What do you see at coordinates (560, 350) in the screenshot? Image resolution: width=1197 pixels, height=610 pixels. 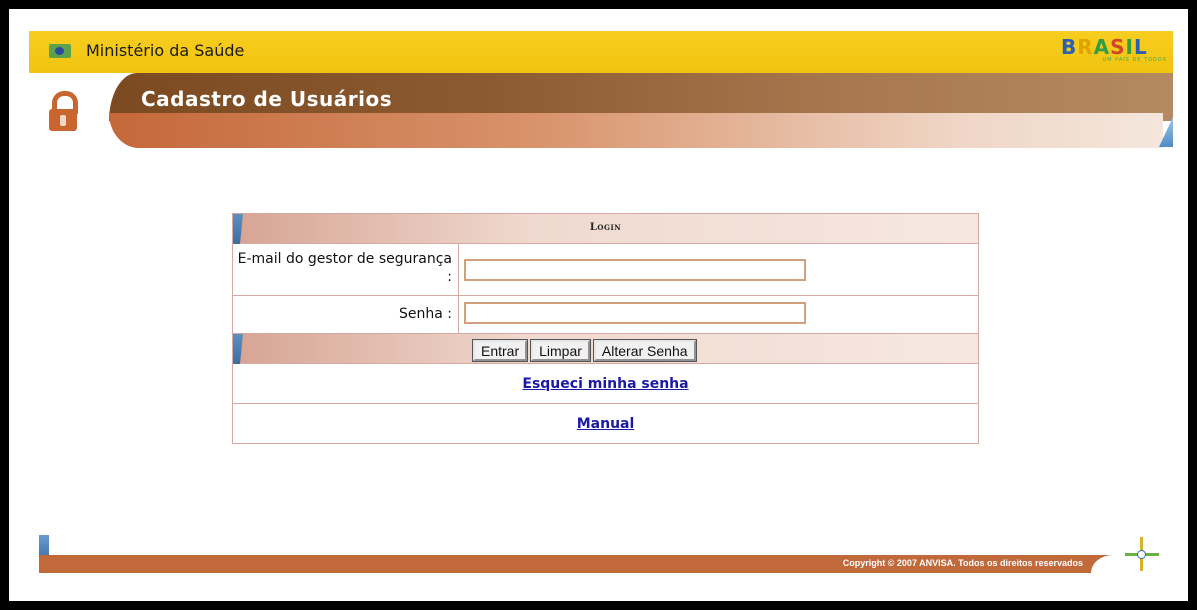 I see `clear-button: Limpar` at bounding box center [560, 350].